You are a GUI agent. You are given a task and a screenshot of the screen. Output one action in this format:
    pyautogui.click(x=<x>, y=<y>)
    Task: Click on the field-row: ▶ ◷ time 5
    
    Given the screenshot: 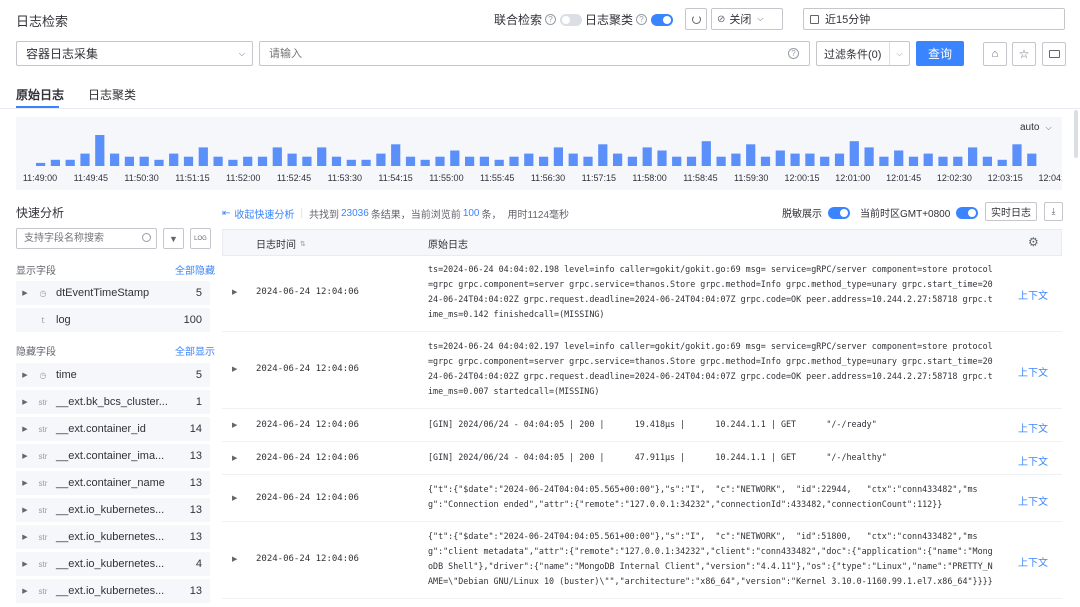 What is the action you would take?
    pyautogui.click(x=113, y=375)
    